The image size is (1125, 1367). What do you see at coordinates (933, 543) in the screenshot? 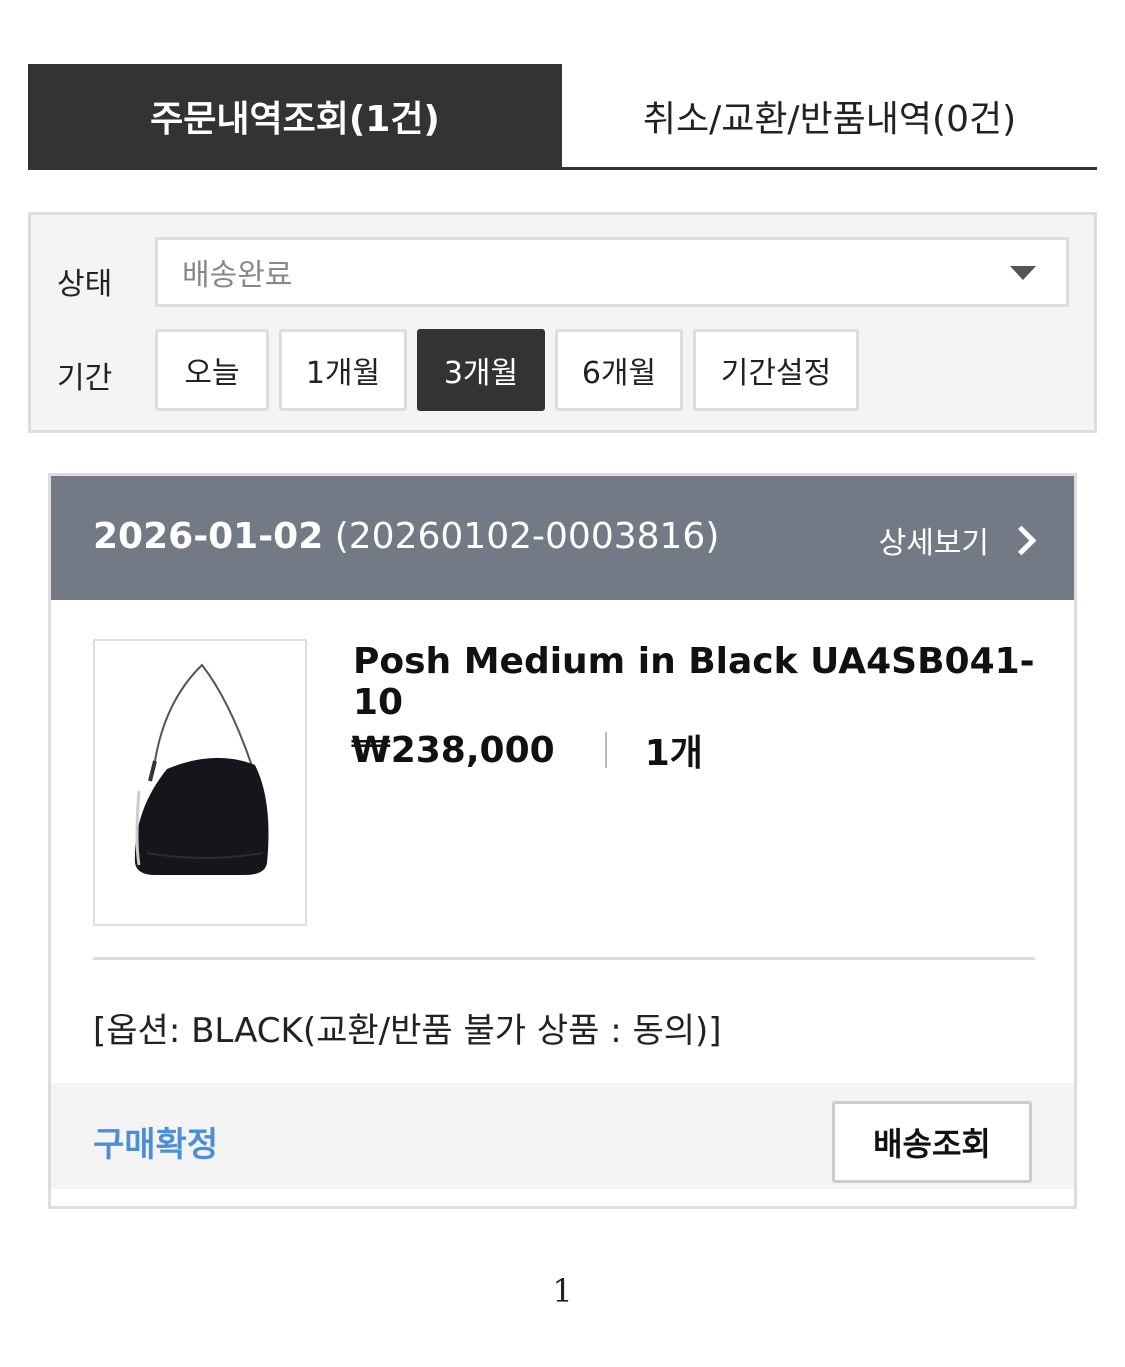
I see `order-detail-label: 상세보기` at bounding box center [933, 543].